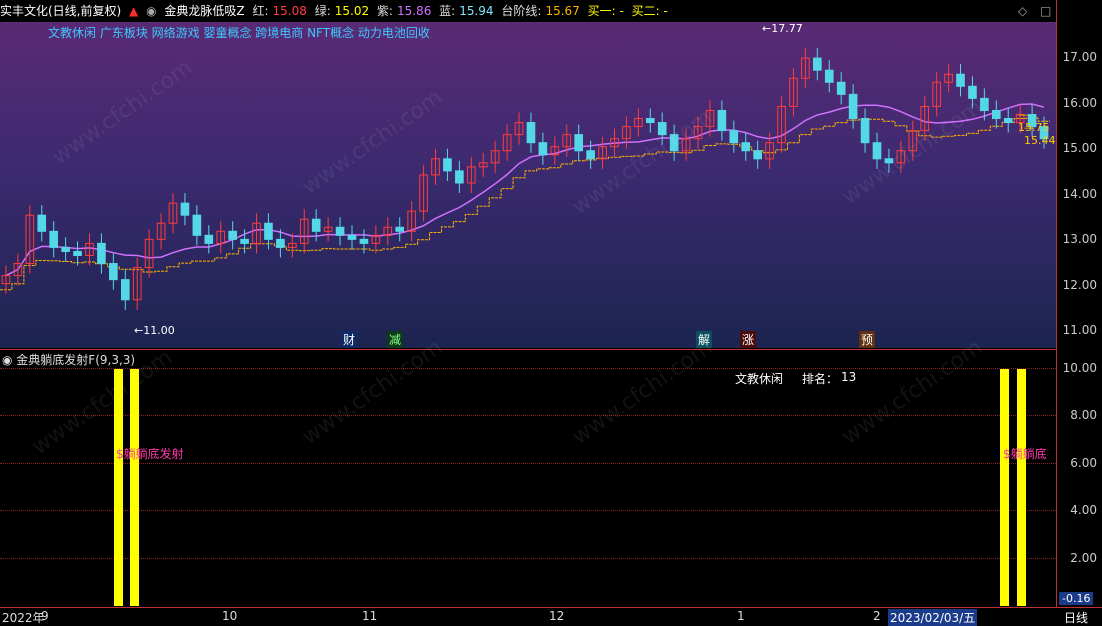  What do you see at coordinates (748, 339) in the screenshot?
I see `badge-zhang: 涨` at bounding box center [748, 339].